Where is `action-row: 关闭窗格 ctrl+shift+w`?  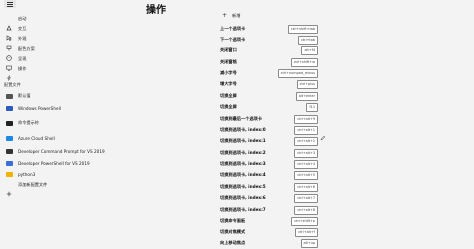 action-row: 关闭窗格 ctrl+shift+w is located at coordinates (270, 63).